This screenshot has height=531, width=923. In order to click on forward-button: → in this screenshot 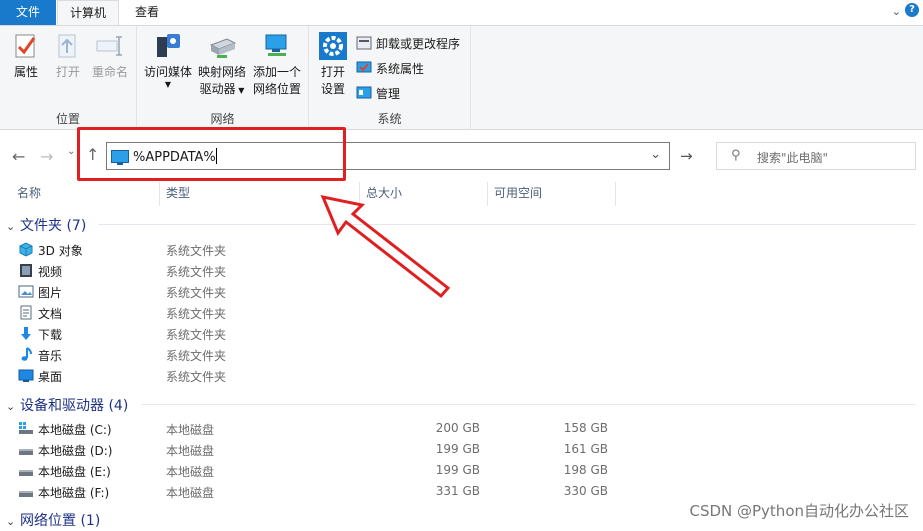, I will do `click(46, 156)`.